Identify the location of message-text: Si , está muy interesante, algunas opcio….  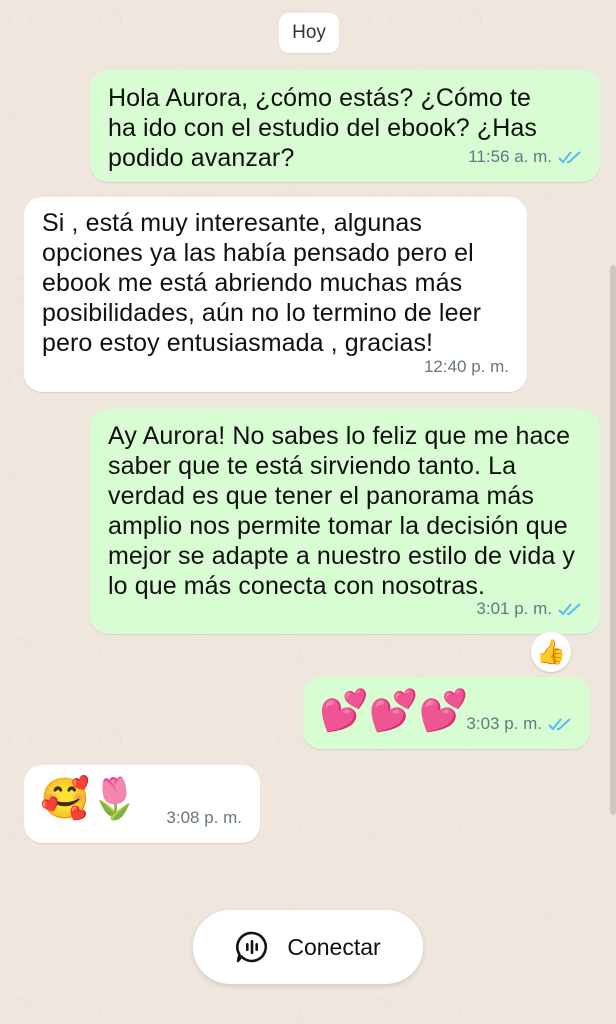
(261, 283).